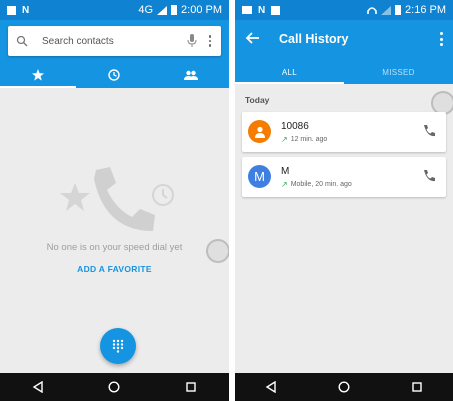  What do you see at coordinates (201, 10) in the screenshot?
I see `status-time: 2:00 PM` at bounding box center [201, 10].